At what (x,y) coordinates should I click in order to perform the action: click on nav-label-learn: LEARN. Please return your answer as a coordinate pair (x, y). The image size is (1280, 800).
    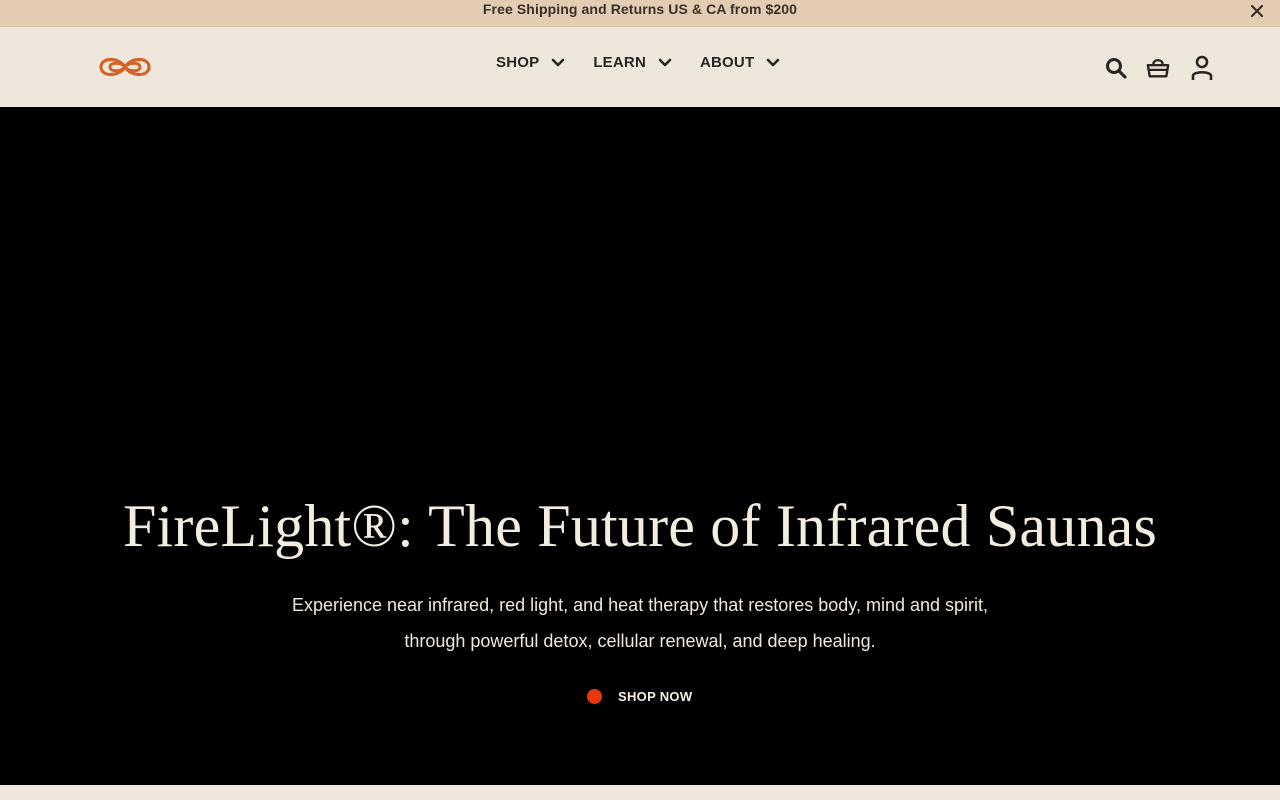
    Looking at the image, I should click on (619, 62).